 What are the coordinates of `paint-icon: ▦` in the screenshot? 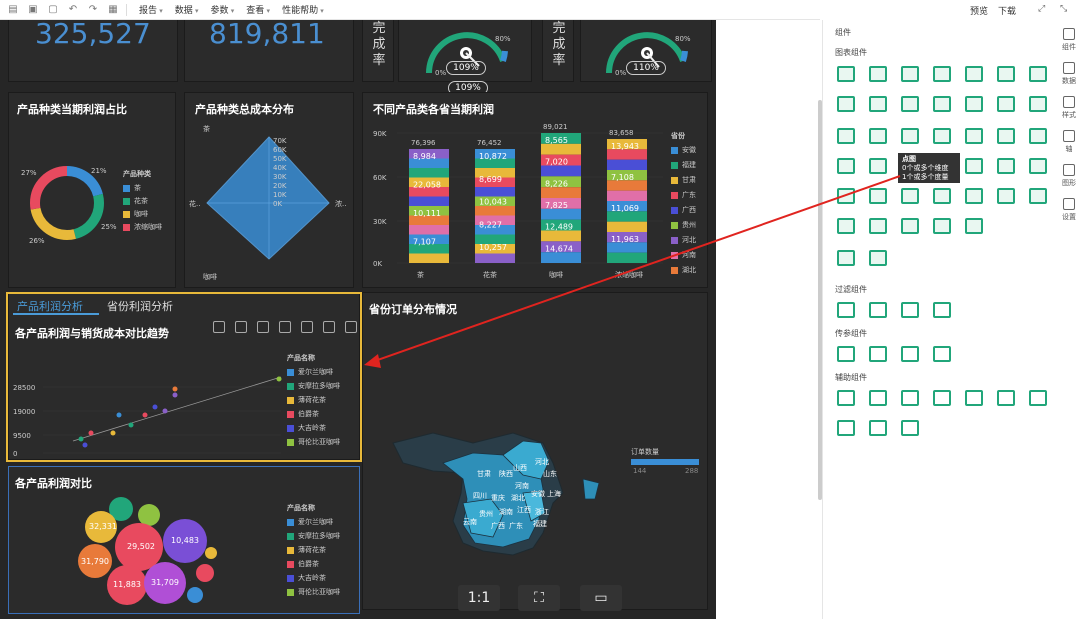 It's located at (113, 10).